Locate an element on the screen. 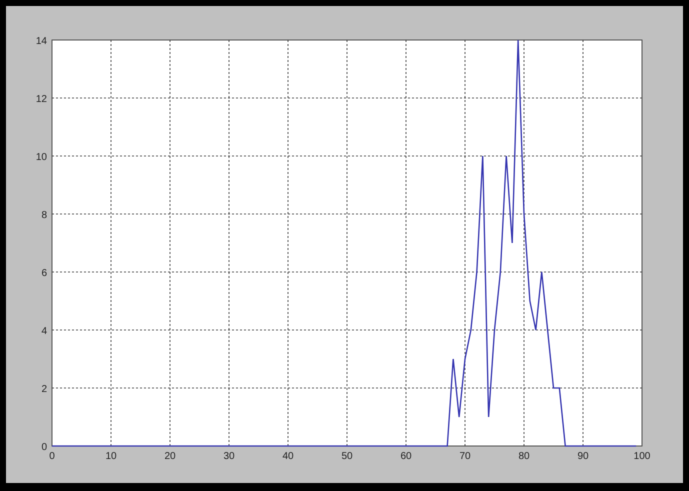 The height and width of the screenshot is (491, 689). tick-label: 90 is located at coordinates (583, 456).